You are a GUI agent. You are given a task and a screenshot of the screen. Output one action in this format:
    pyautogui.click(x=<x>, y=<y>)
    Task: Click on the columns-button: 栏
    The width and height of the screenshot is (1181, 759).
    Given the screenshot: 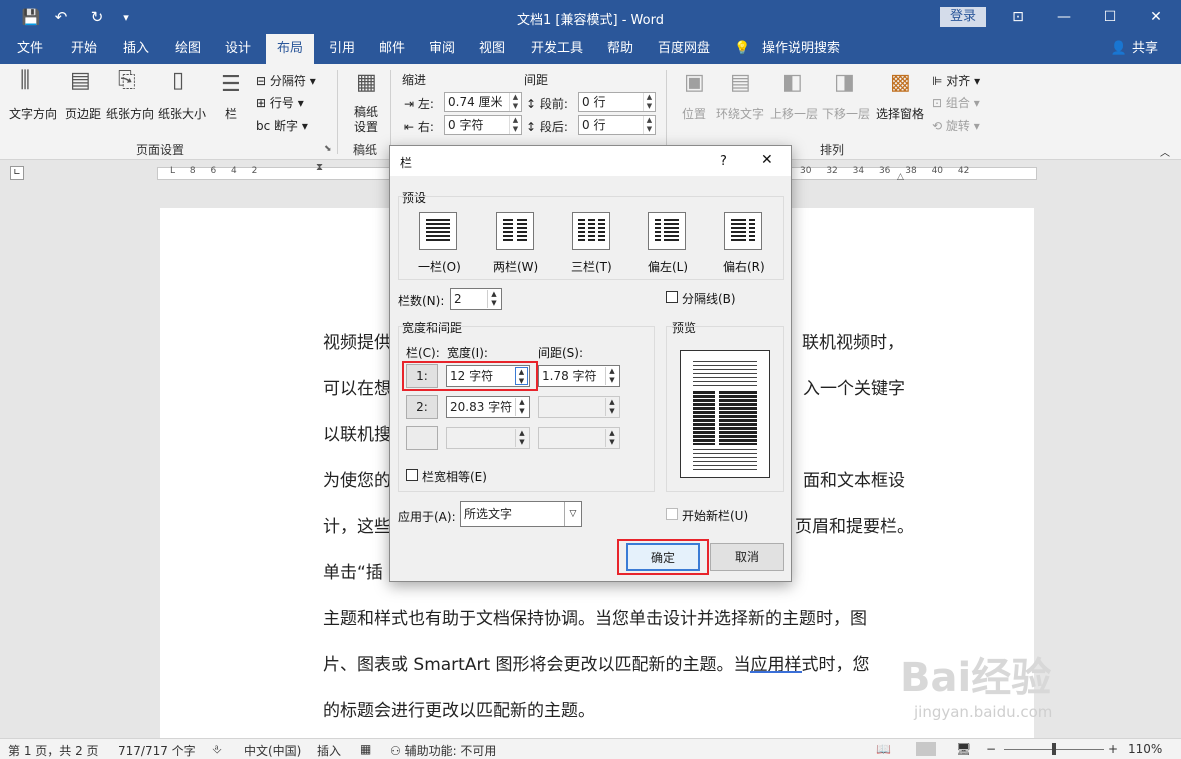 What is the action you would take?
    pyautogui.click(x=231, y=113)
    